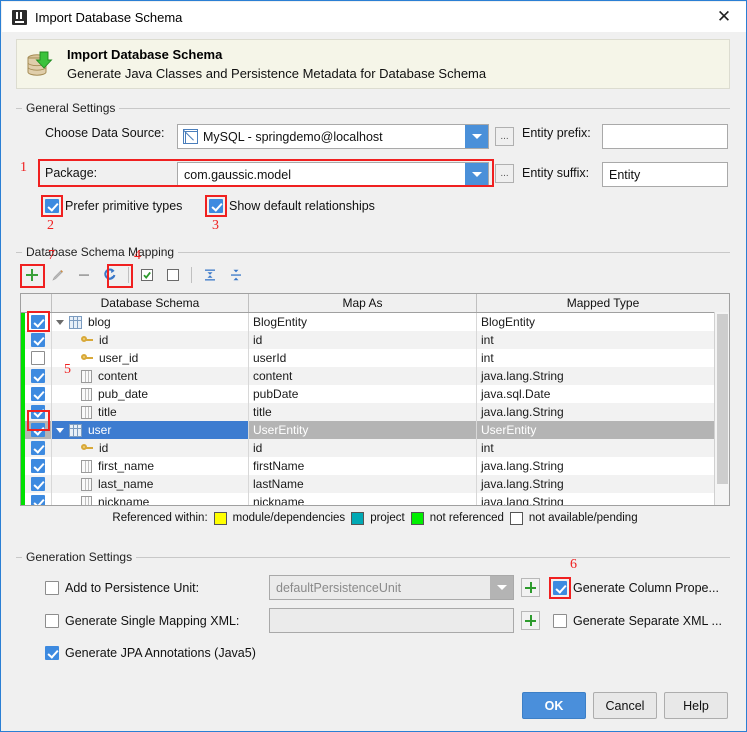  I want to click on map-as-cell: pubDate, so click(363, 394).